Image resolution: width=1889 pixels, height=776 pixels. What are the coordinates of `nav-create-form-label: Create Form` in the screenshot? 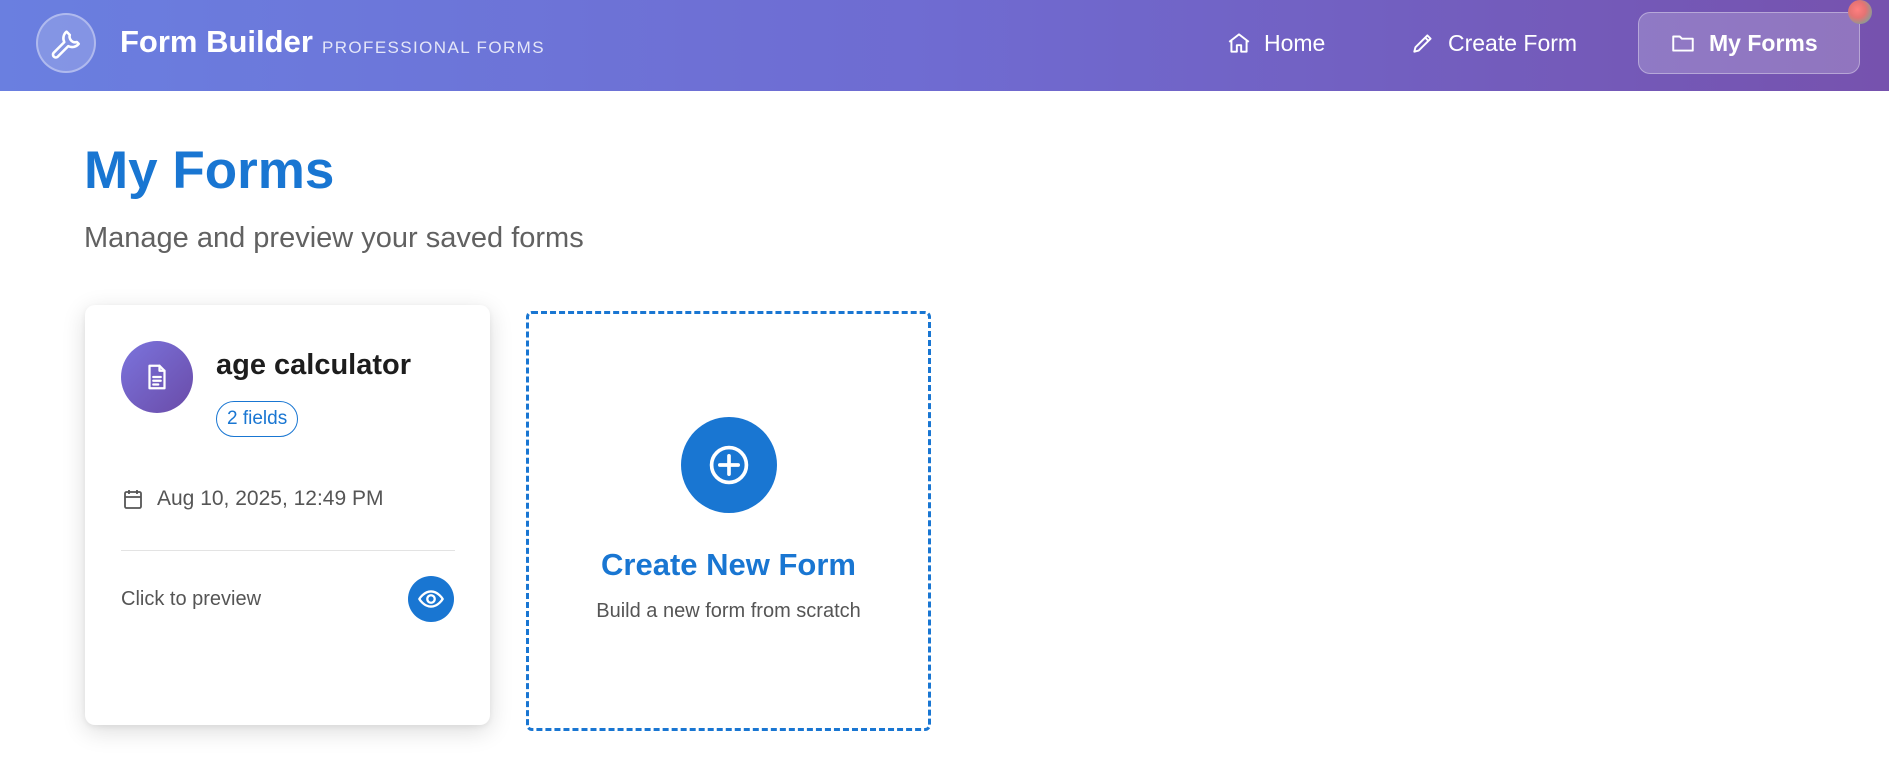 It's located at (1513, 42).